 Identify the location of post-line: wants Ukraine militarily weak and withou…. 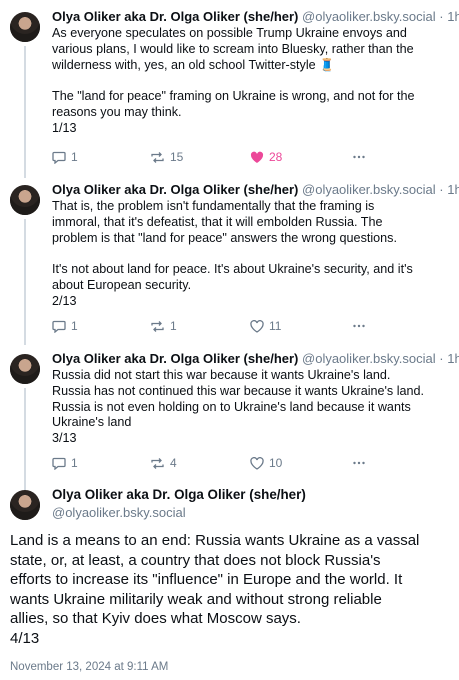
(196, 599).